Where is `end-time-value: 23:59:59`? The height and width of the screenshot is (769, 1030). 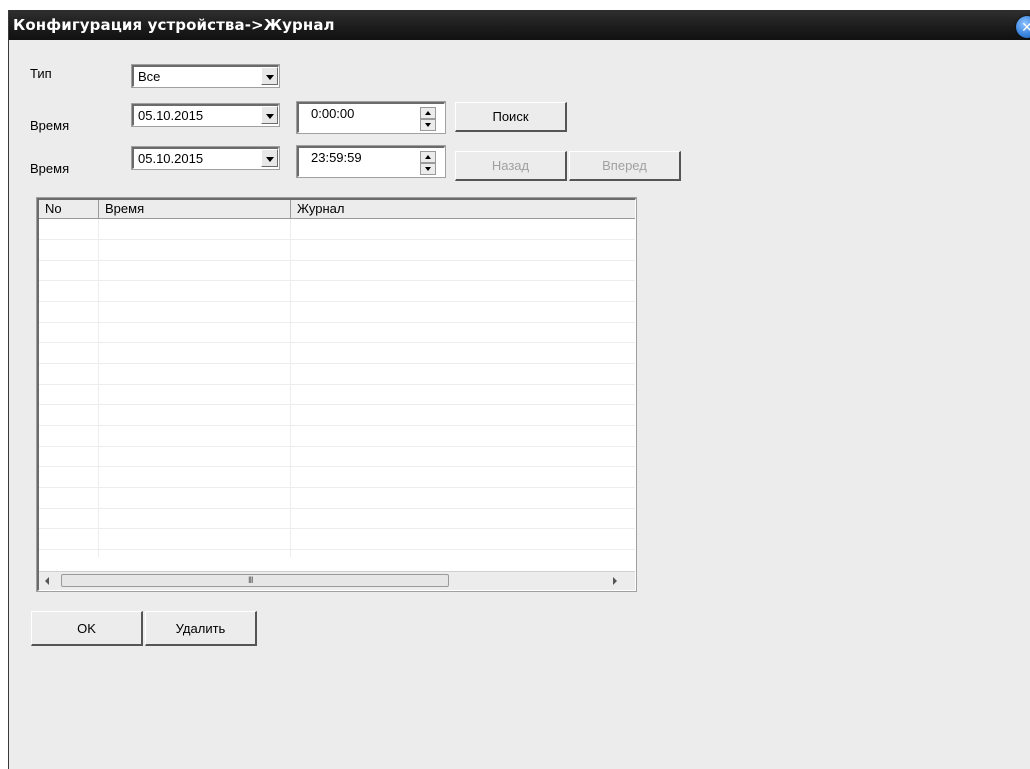 end-time-value: 23:59:59 is located at coordinates (336, 157).